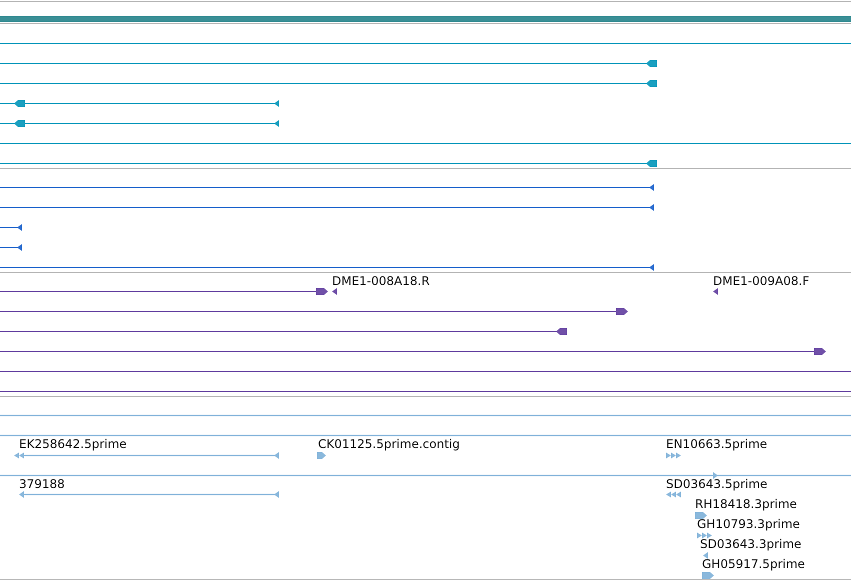  I want to click on feature-label: GH10793.3prime, so click(748, 524).